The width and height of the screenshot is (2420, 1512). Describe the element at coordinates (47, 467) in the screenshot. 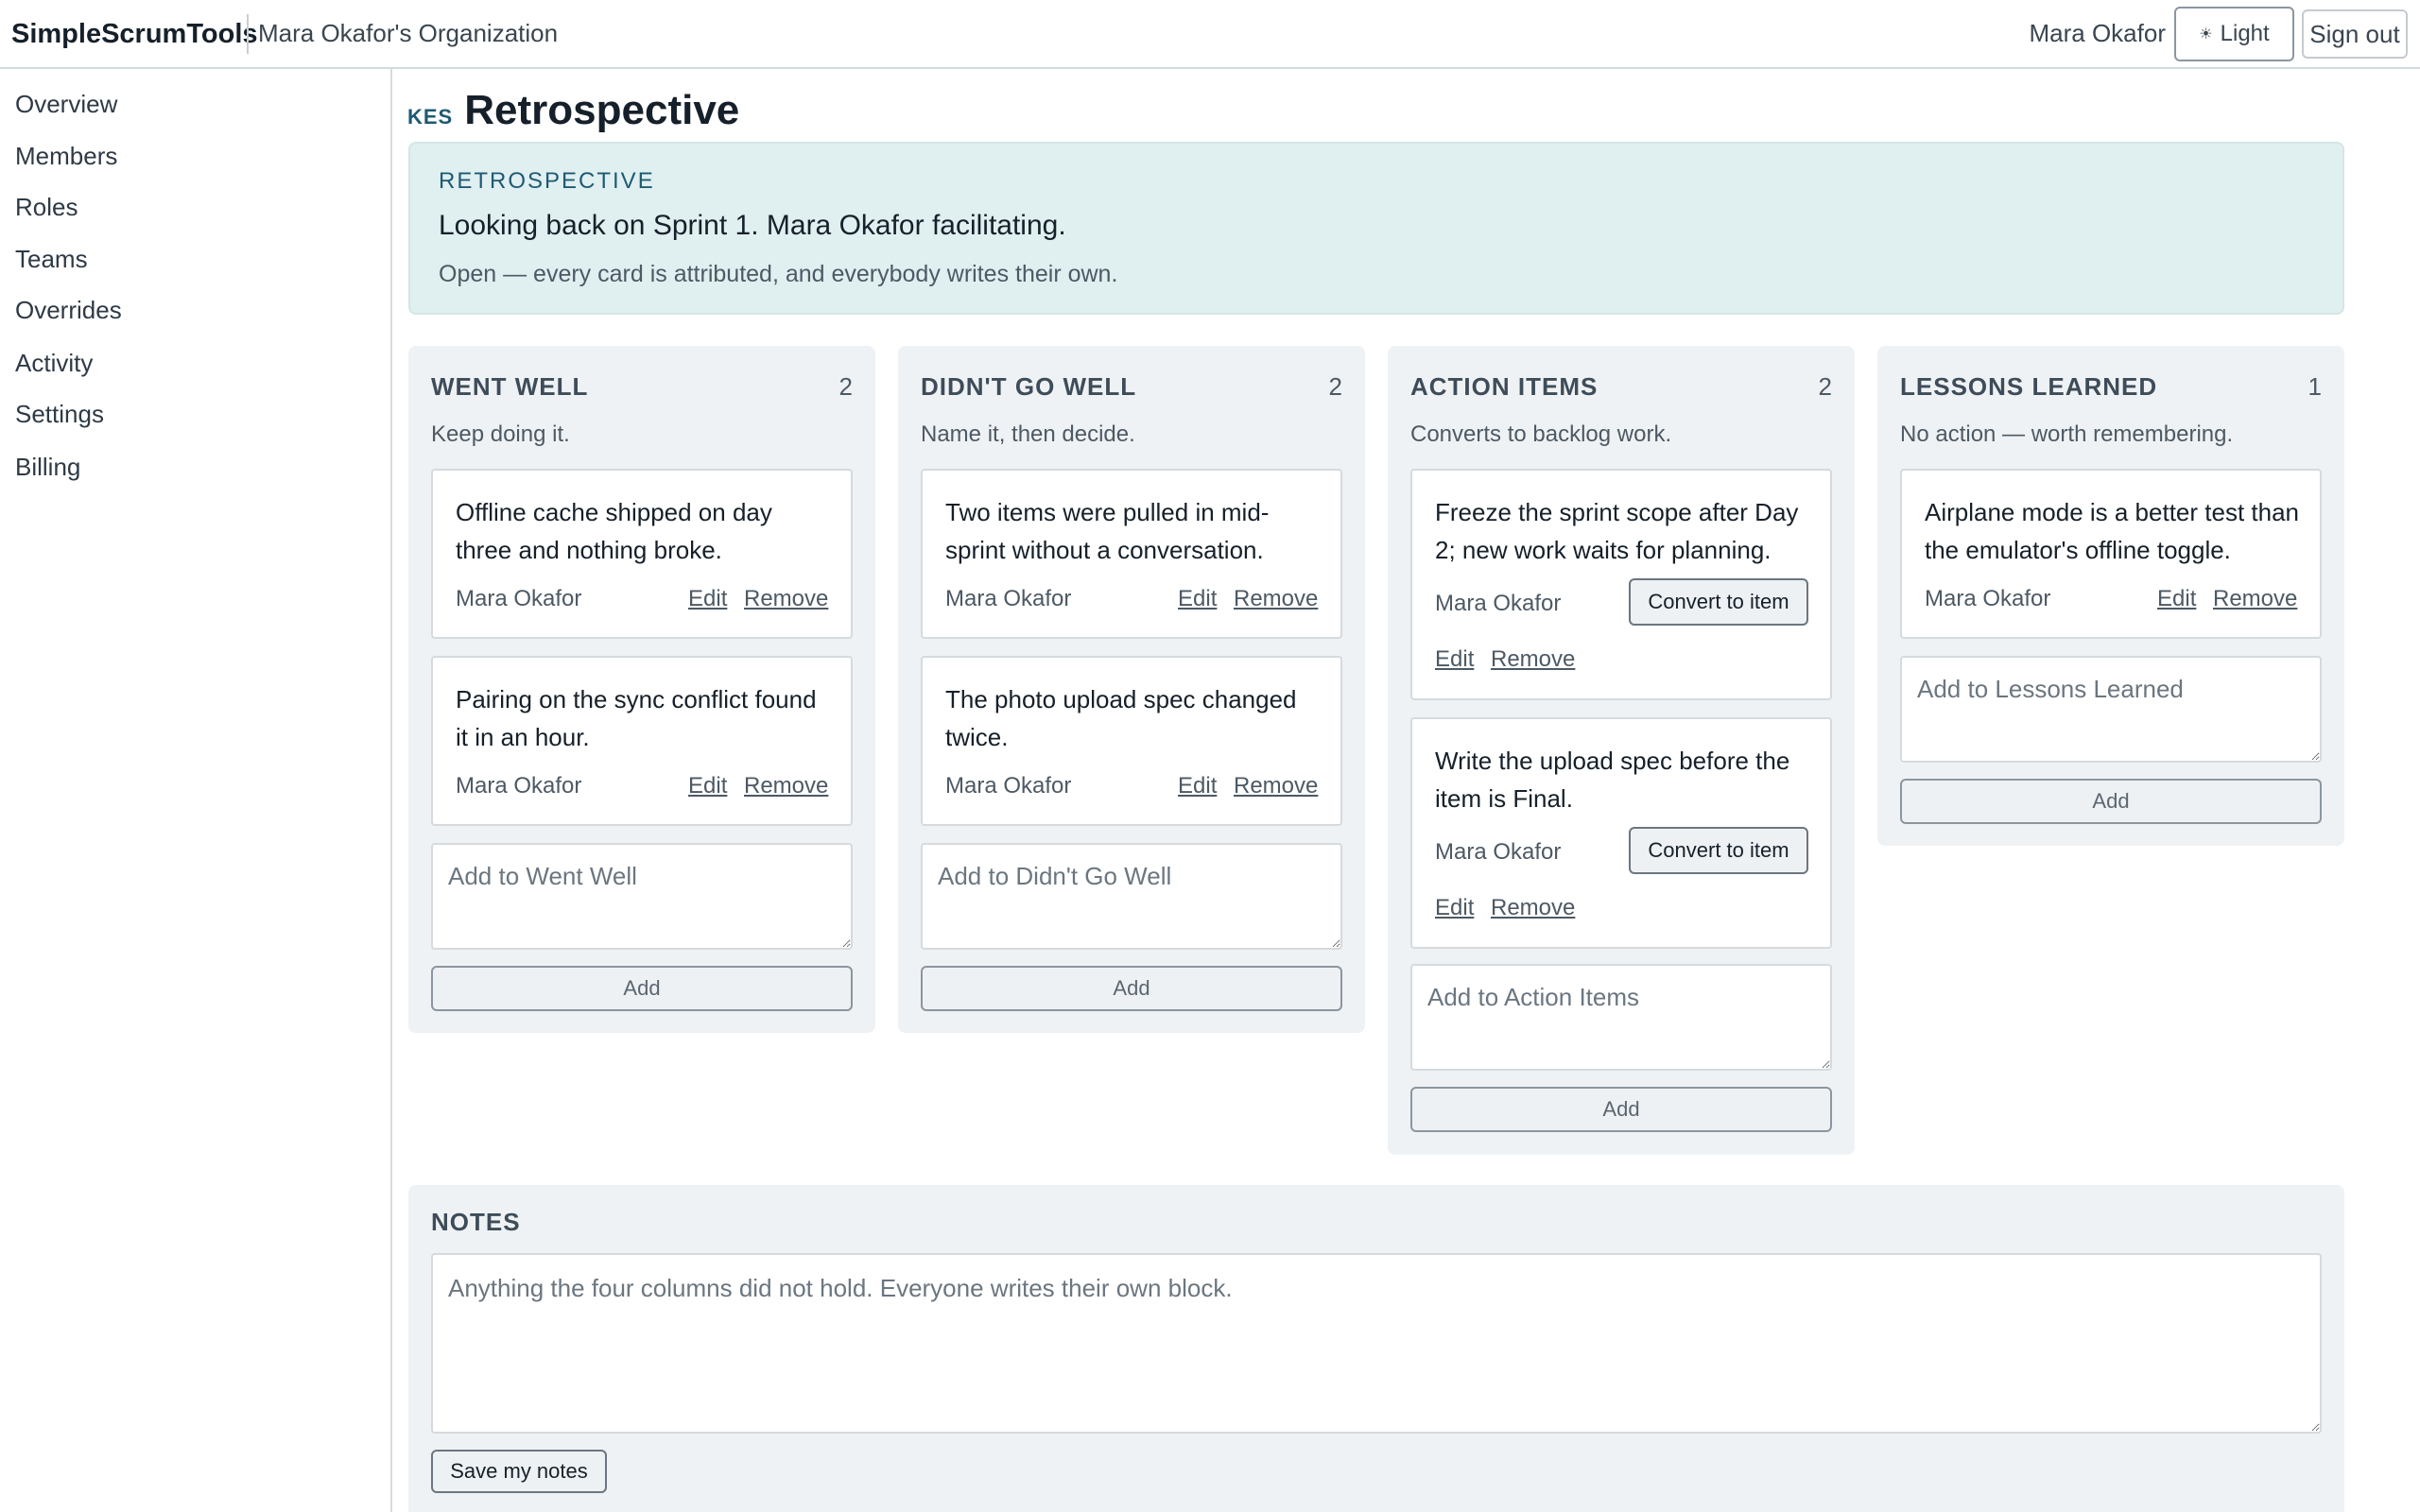

I see `sidebar-item-billing: Billing` at that location.